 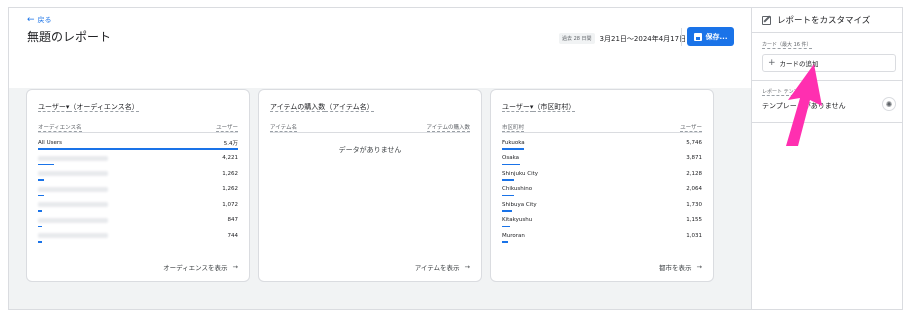 I want to click on arrow-left-icon: ←, so click(x=31, y=19).